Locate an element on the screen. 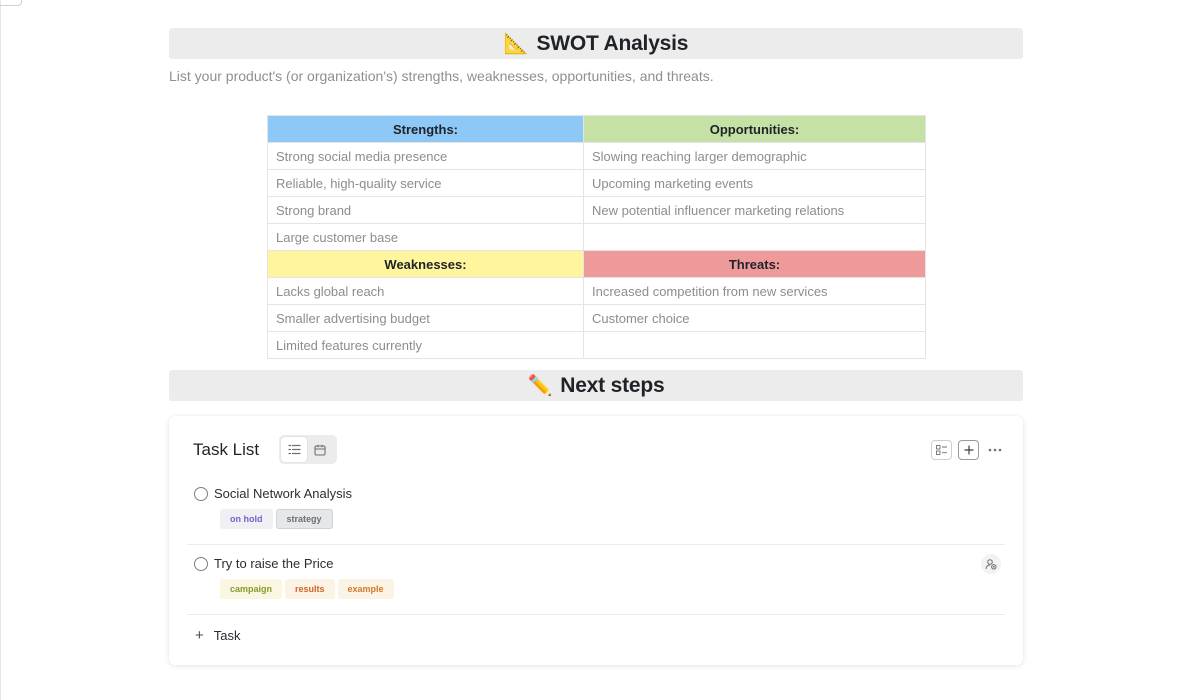 The height and width of the screenshot is (700, 1200). strength-cell: Strong social media presence is located at coordinates (425, 156).